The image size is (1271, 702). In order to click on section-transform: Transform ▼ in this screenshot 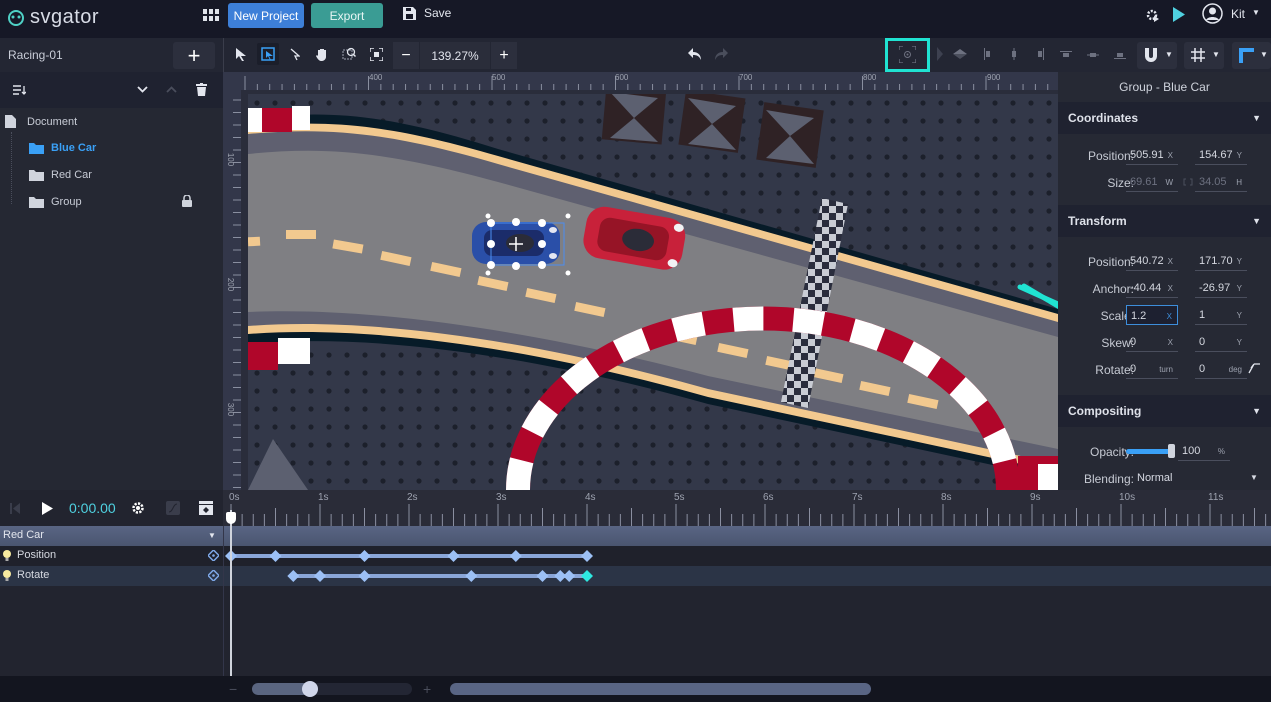, I will do `click(1164, 221)`.